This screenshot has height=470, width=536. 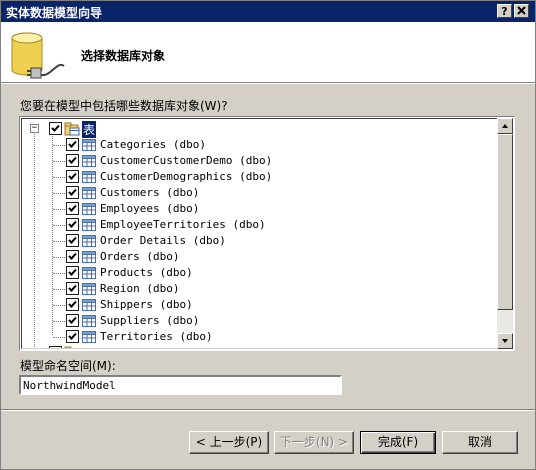 I want to click on scroll-up-button, so click(x=505, y=126).